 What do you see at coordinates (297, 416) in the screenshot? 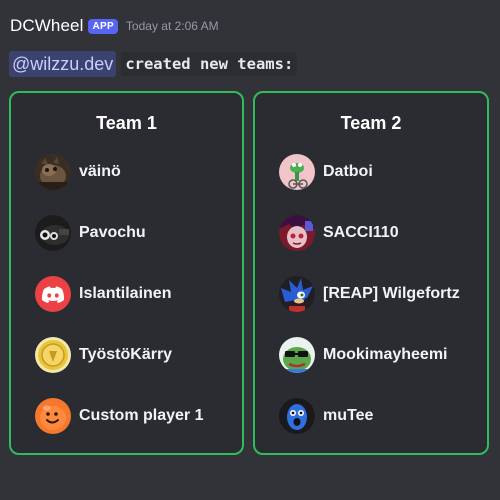
I see `blue-creature-avatar-icon` at bounding box center [297, 416].